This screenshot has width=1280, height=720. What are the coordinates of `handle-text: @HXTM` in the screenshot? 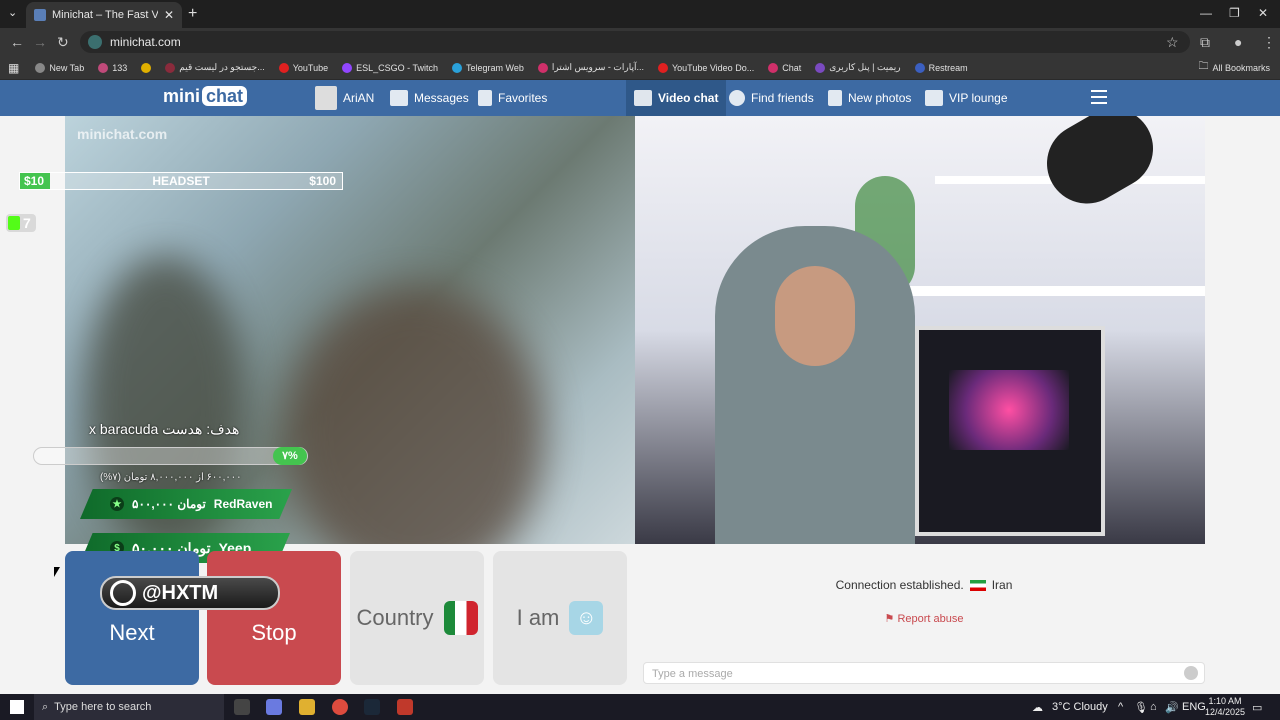 It's located at (180, 592).